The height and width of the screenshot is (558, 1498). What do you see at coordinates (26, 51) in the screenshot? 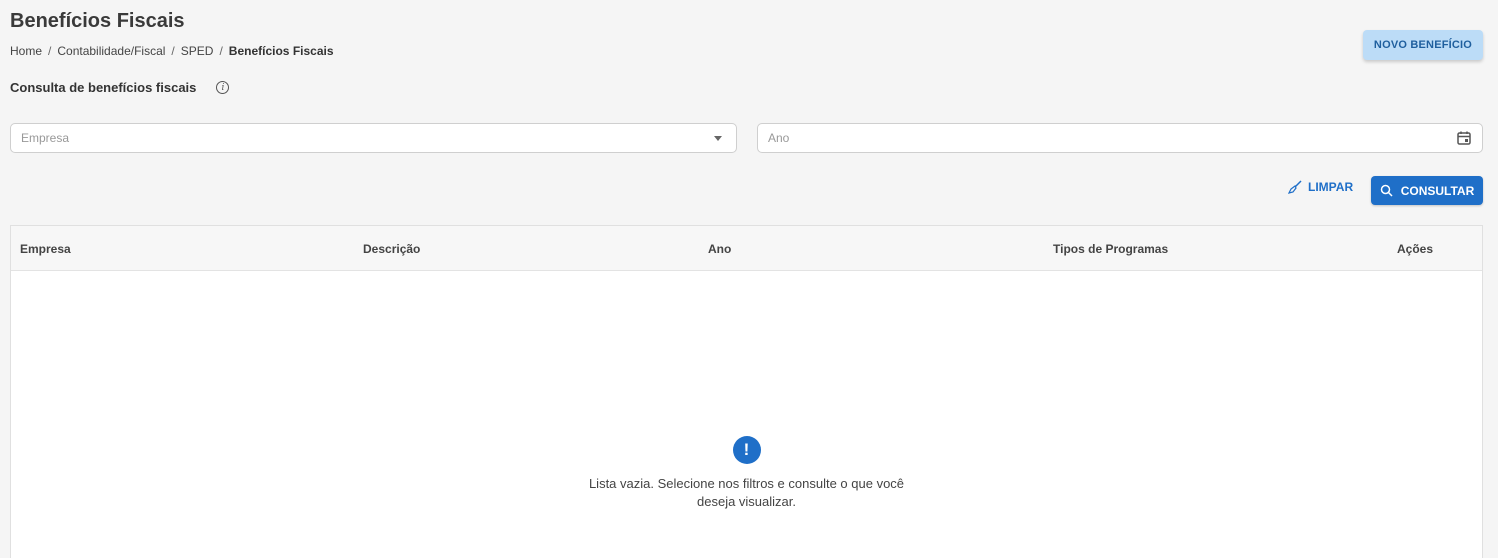
I see `breadcrumb-home: Home` at bounding box center [26, 51].